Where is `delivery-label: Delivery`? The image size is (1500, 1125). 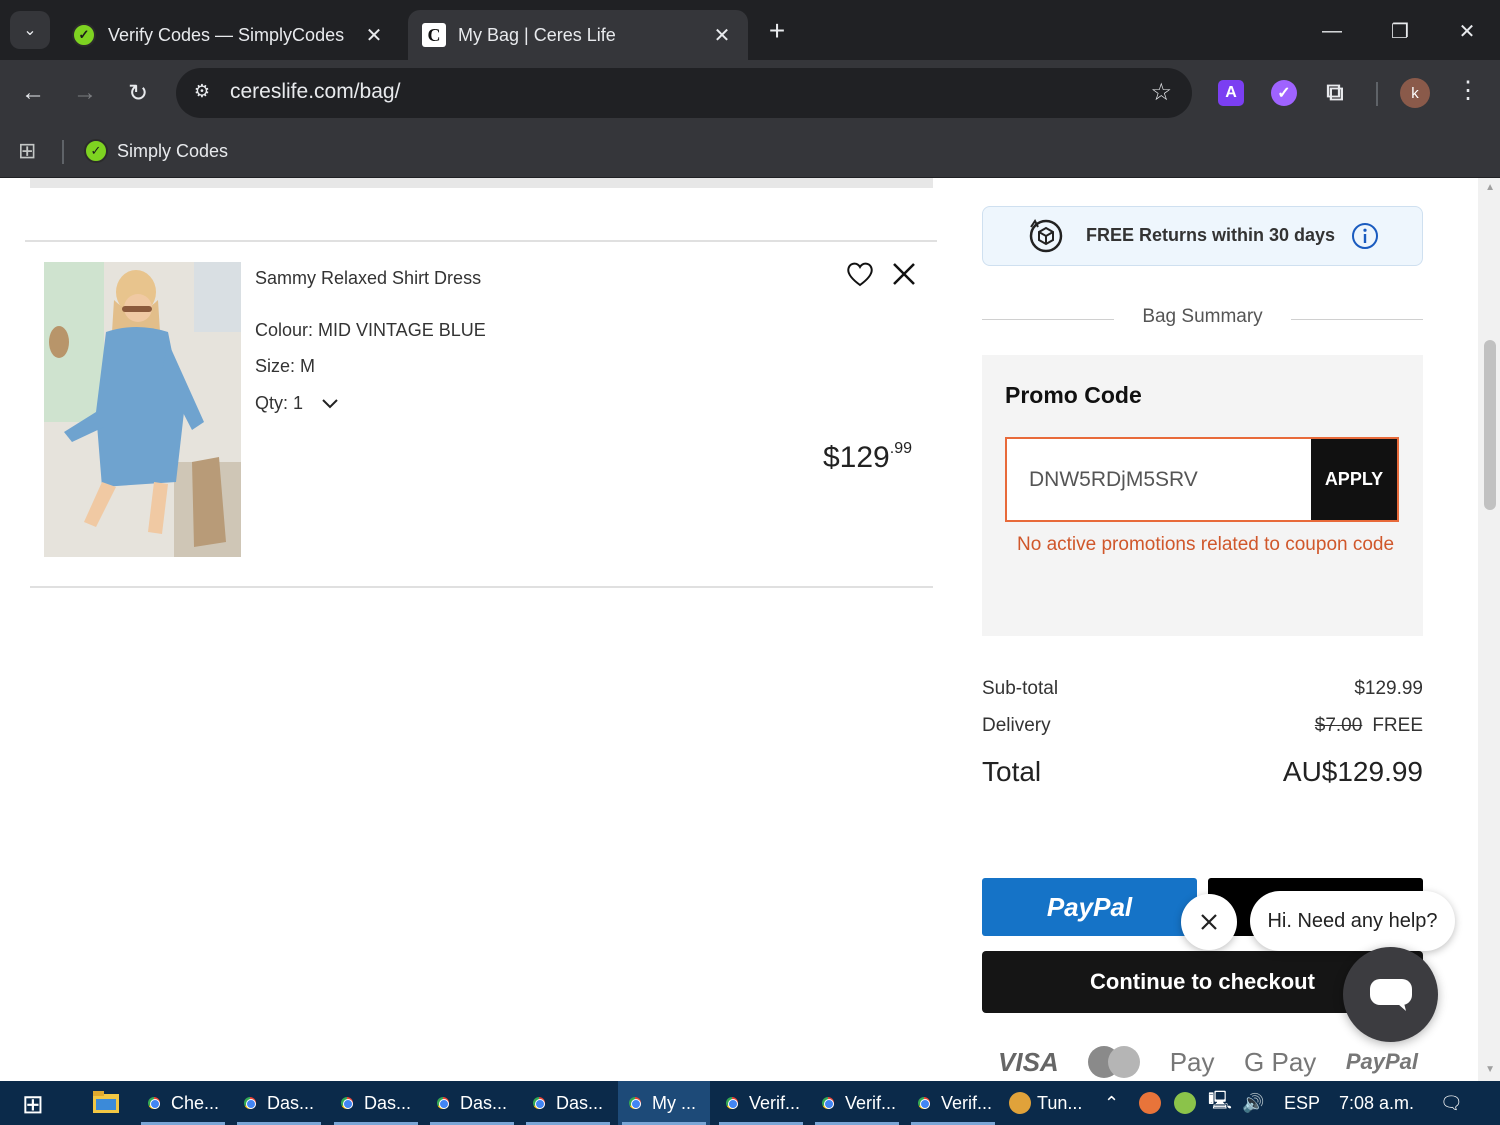
delivery-label: Delivery is located at coordinates (1016, 725).